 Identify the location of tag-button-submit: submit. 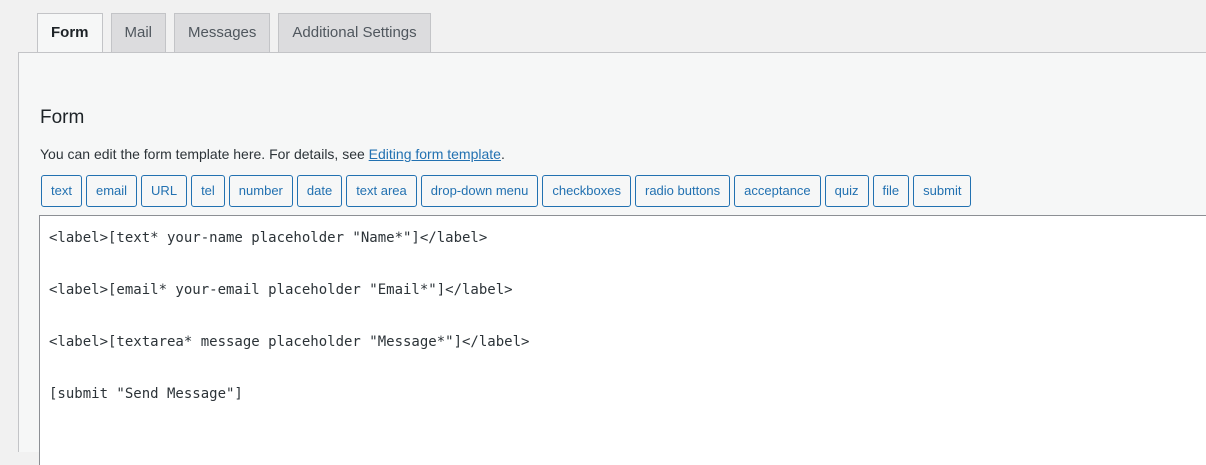
(942, 191).